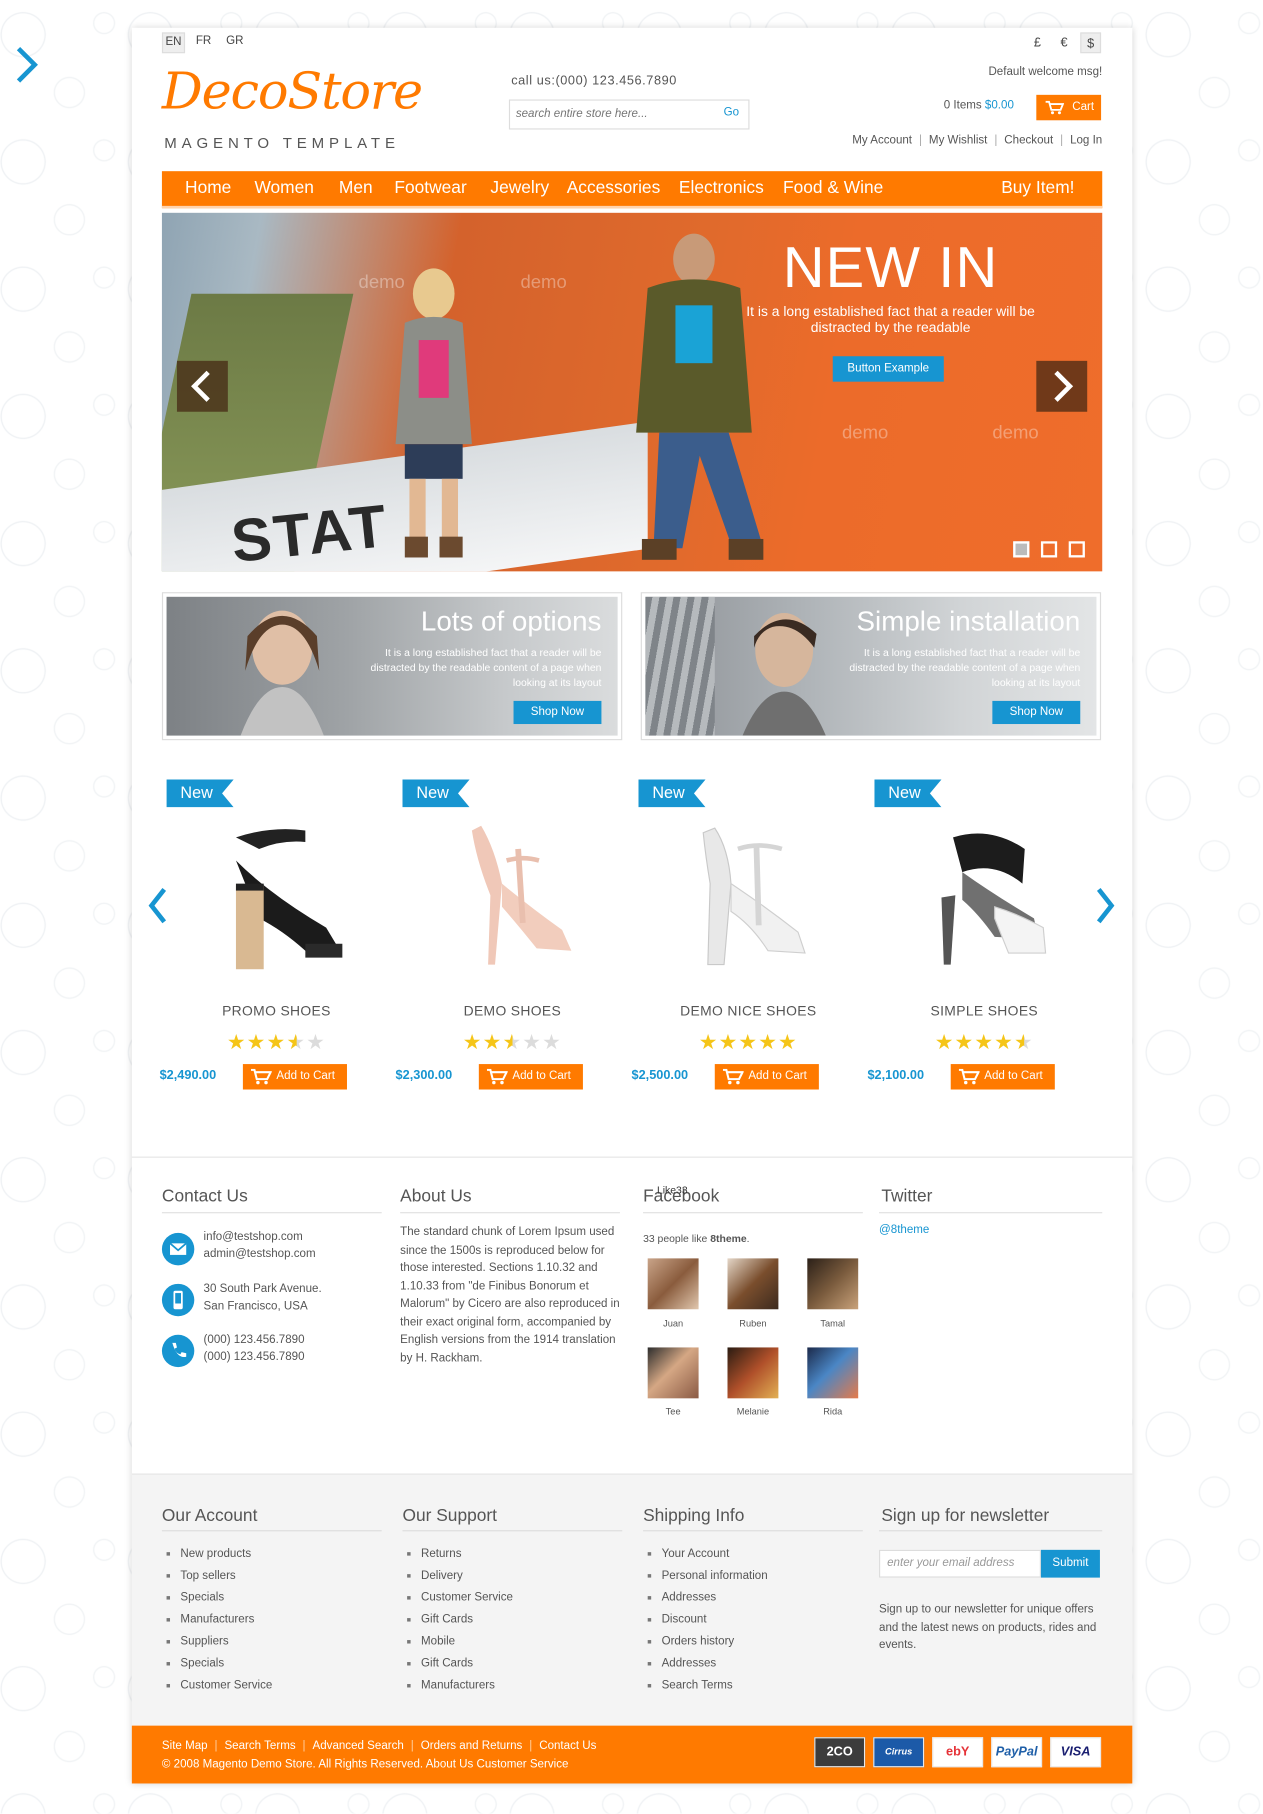  What do you see at coordinates (254, 1340) in the screenshot?
I see `phone-number: (000) 123.456.7890` at bounding box center [254, 1340].